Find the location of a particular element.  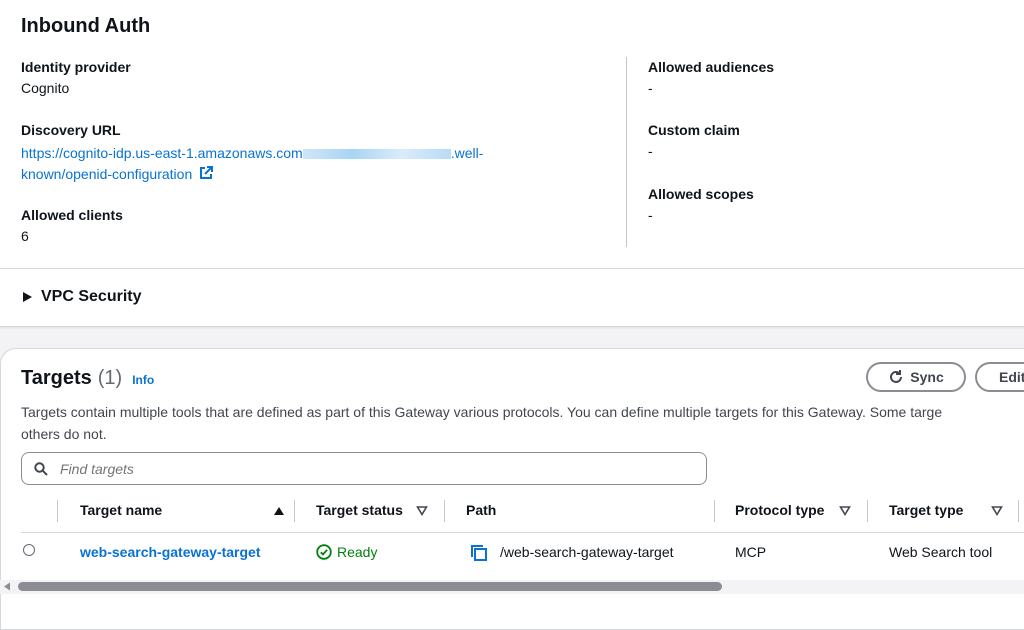

search-icon is located at coordinates (41, 468).